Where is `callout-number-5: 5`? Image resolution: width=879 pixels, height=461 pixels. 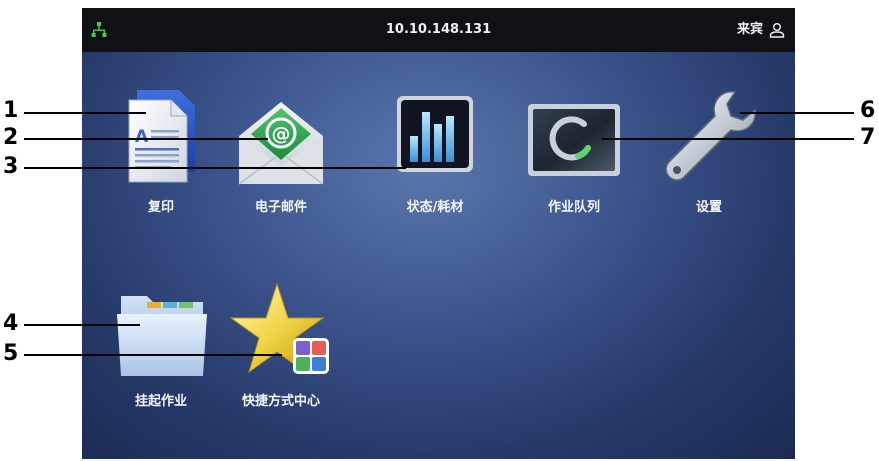 callout-number-5: 5 is located at coordinates (11, 353).